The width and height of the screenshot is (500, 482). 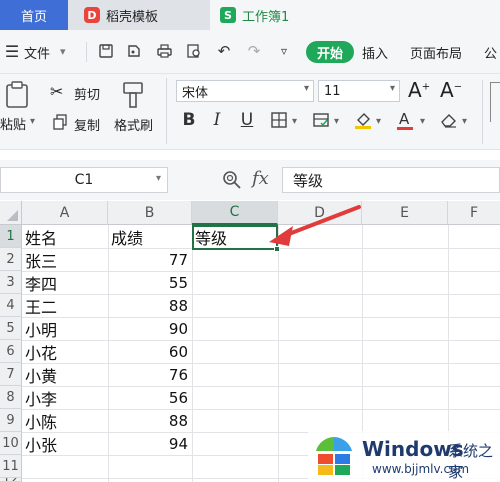 What do you see at coordinates (12, 51) in the screenshot?
I see `hamburger-menu-icon: ☰` at bounding box center [12, 51].